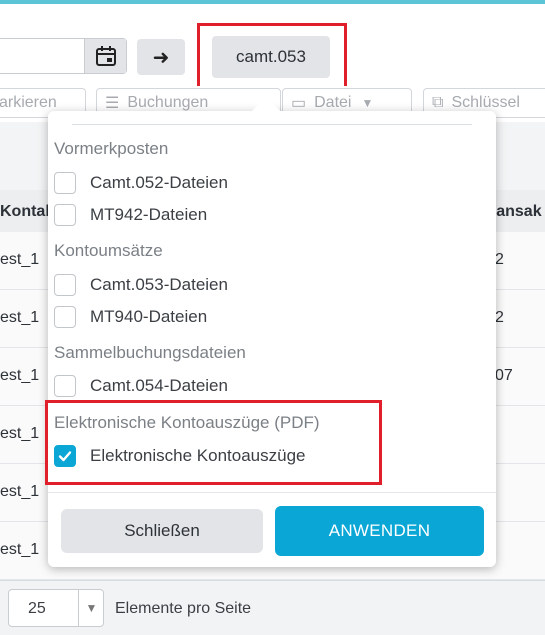 The height and width of the screenshot is (635, 545). Describe the element at coordinates (299, 103) in the screenshot. I see `file-icon: ▭` at that location.